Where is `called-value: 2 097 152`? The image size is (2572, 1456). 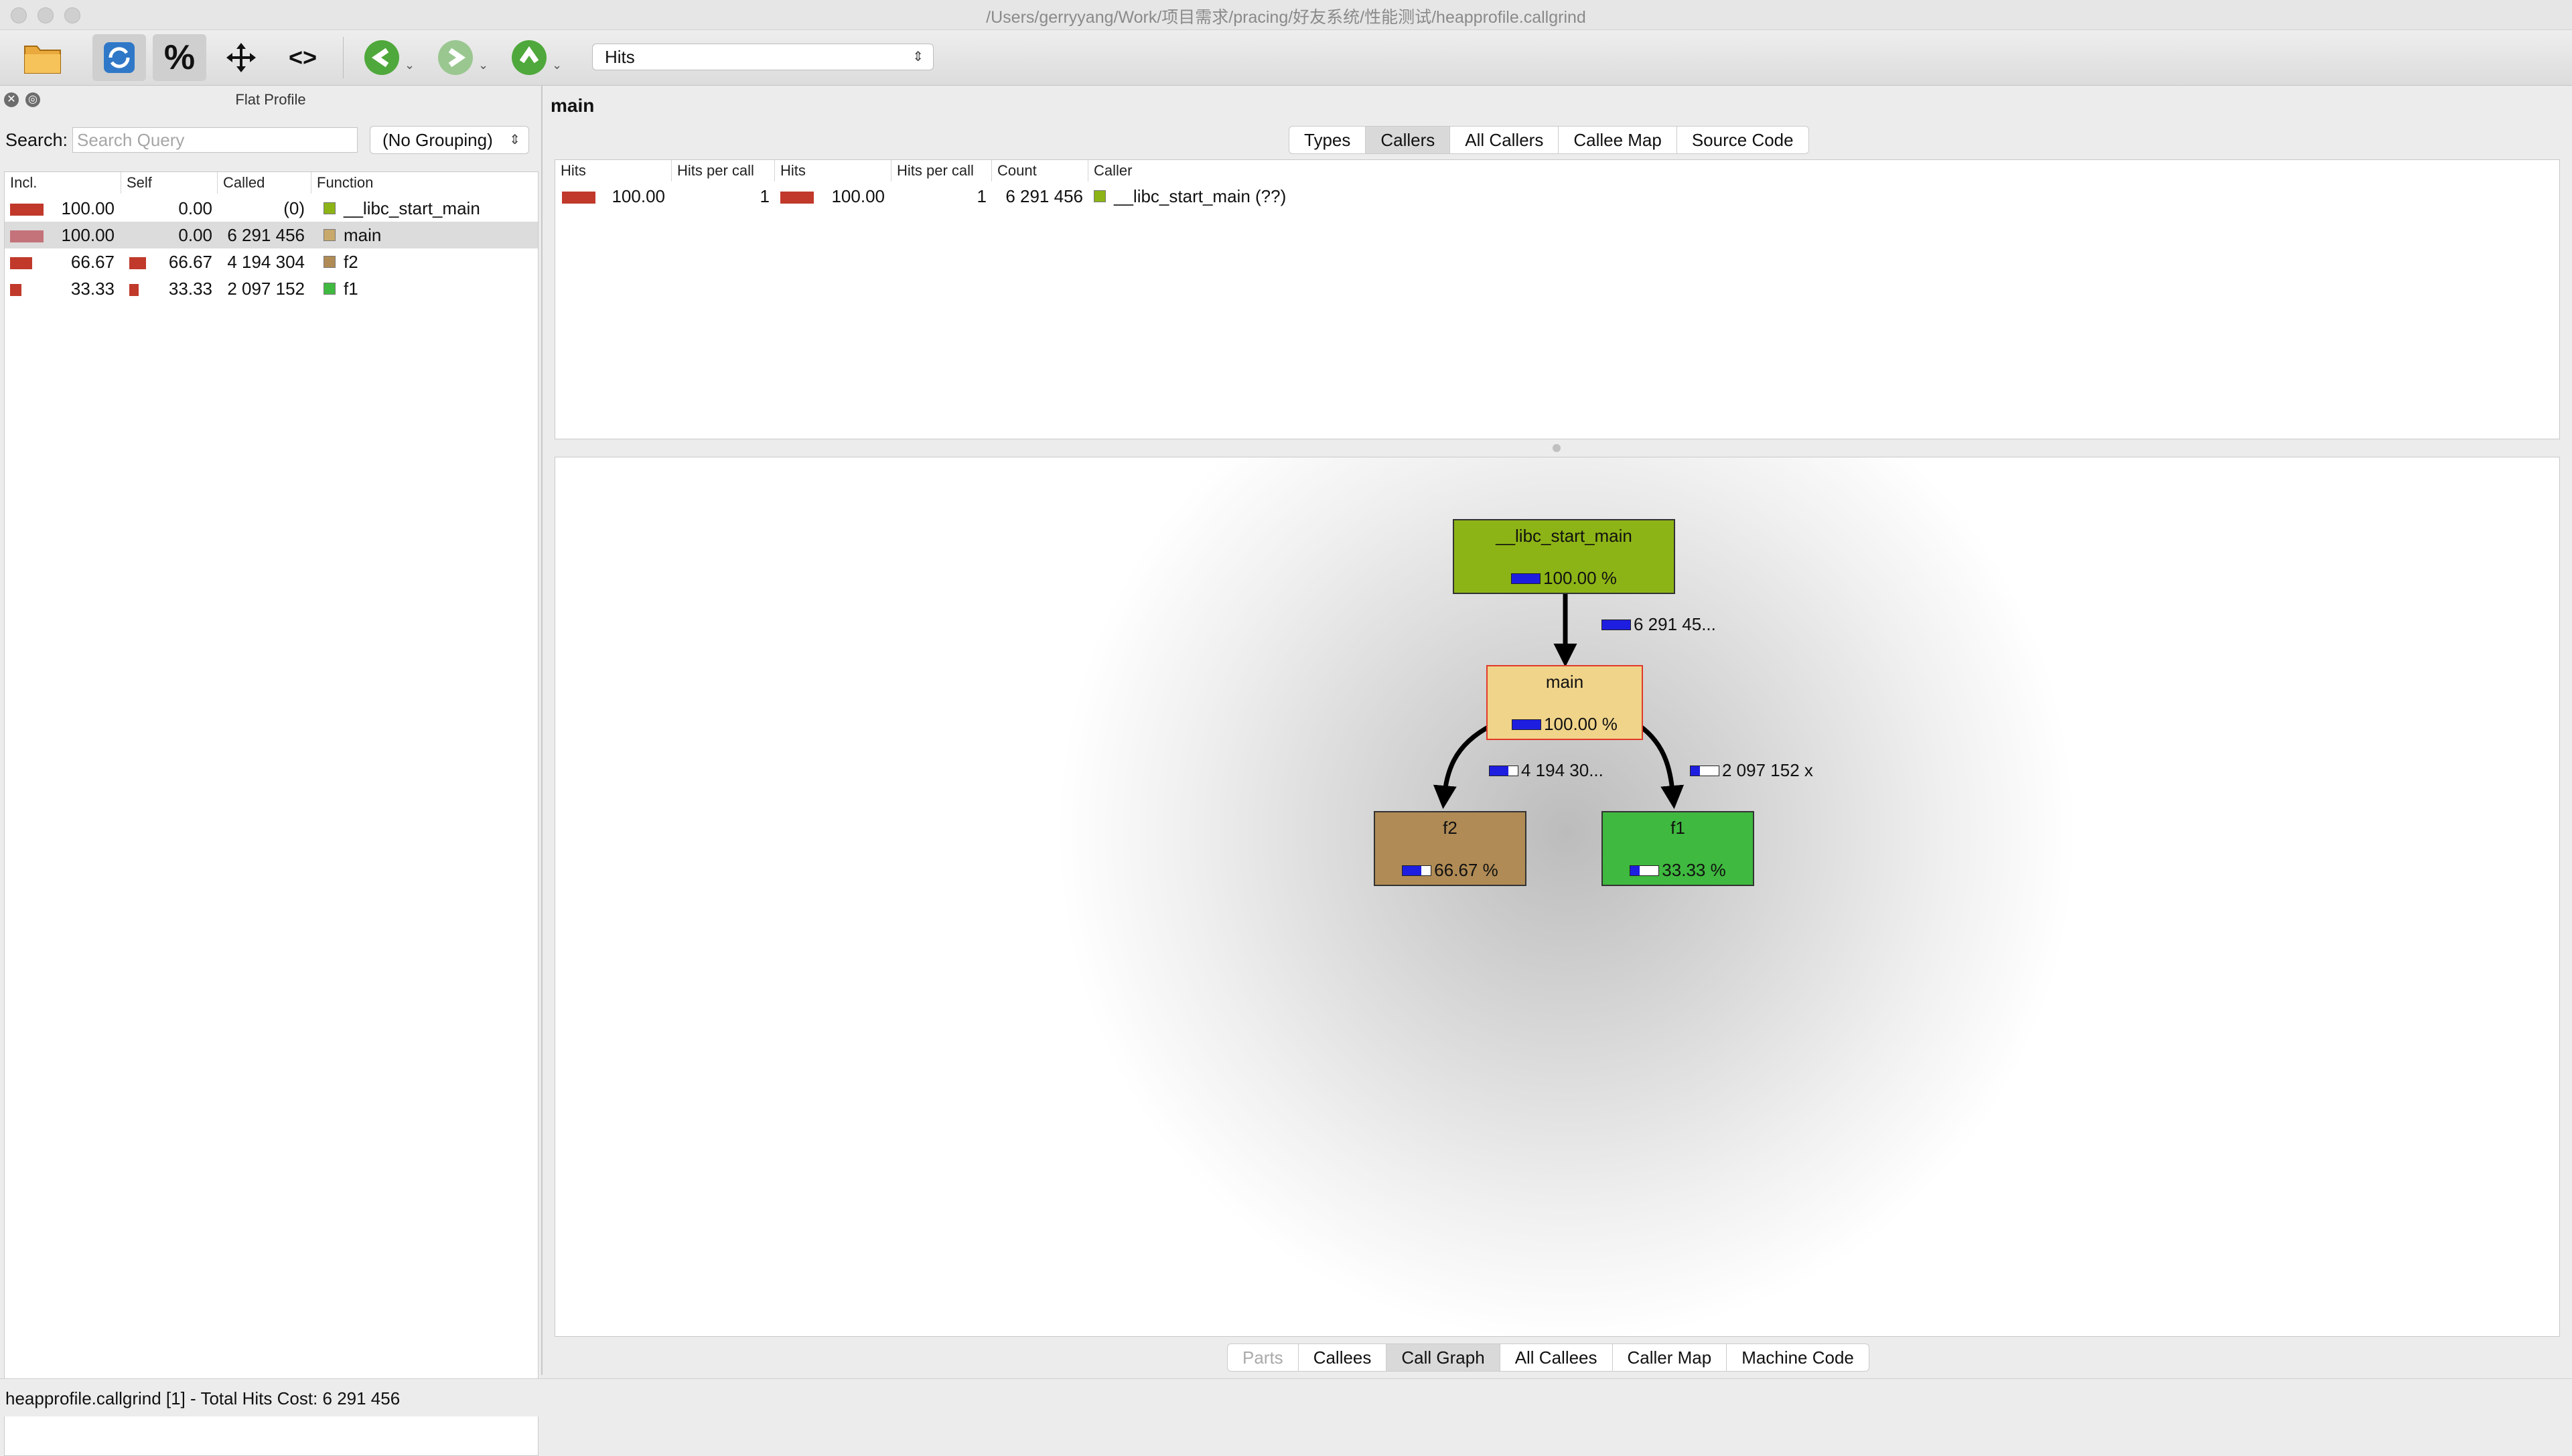
called-value: 2 097 152 is located at coordinates (266, 289).